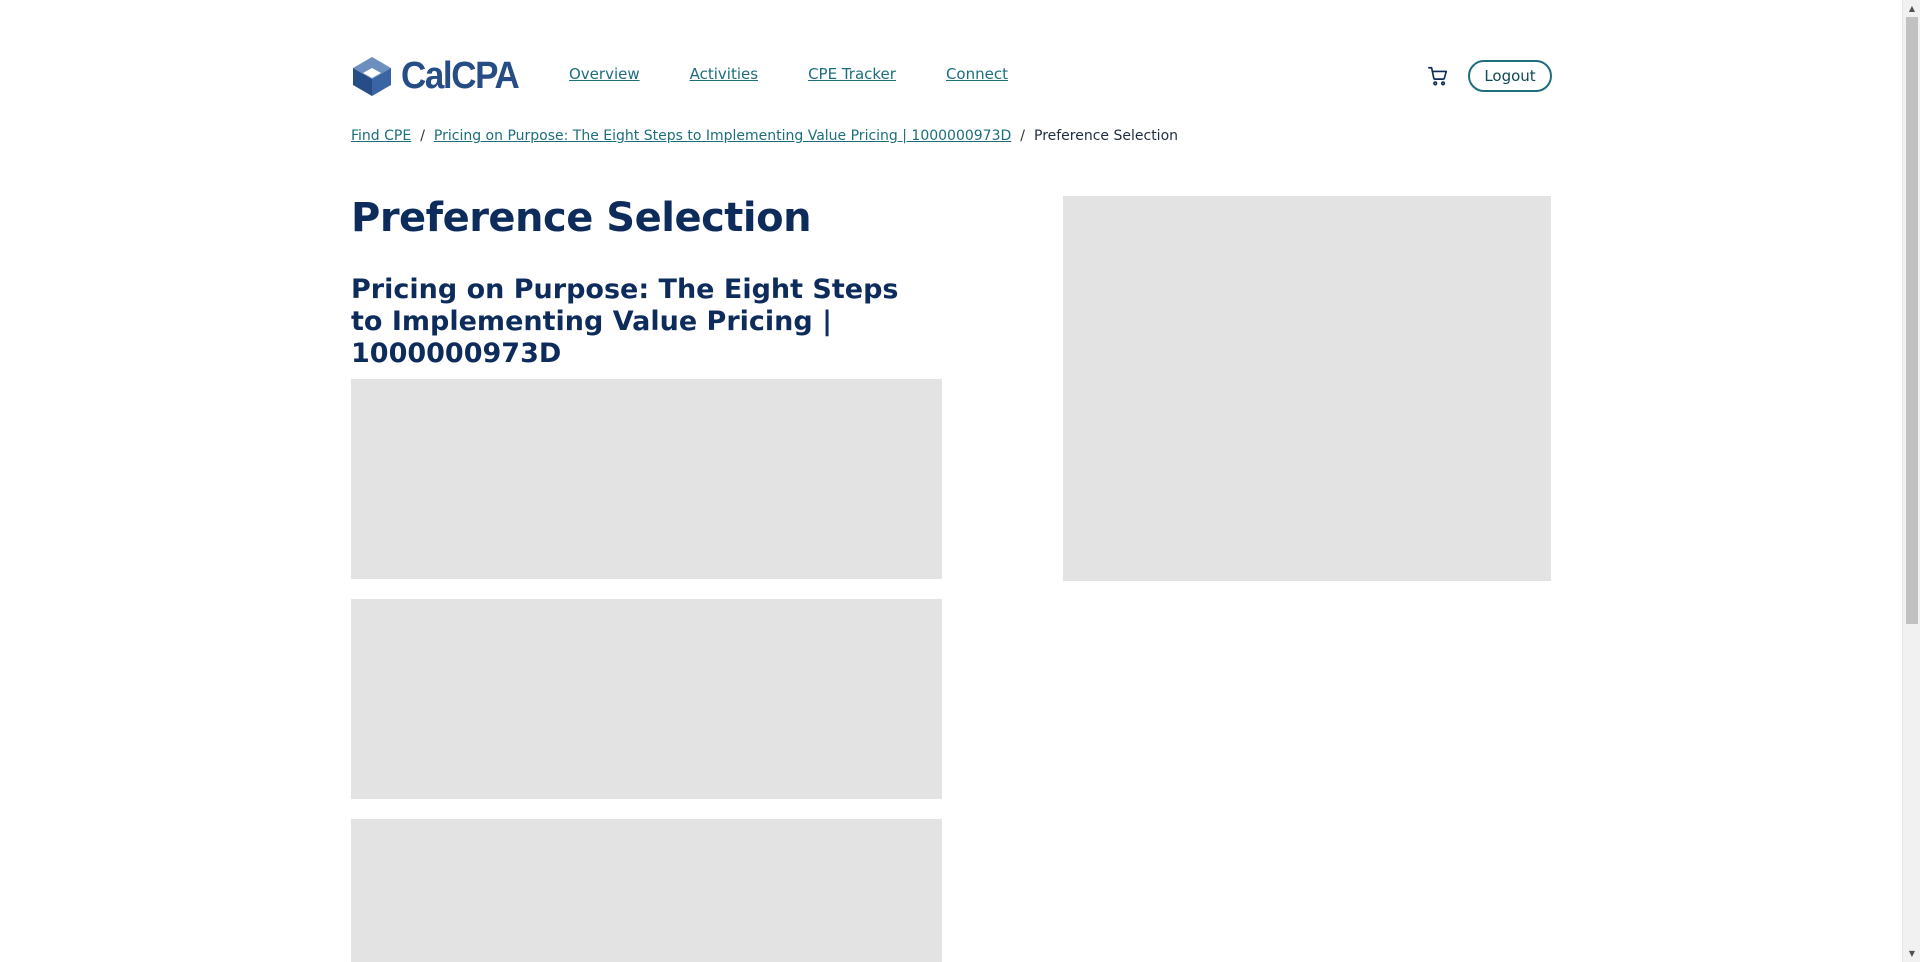 The width and height of the screenshot is (1920, 962). Describe the element at coordinates (1911, 953) in the screenshot. I see `scroll-down-arrow-icon: ▼` at that location.